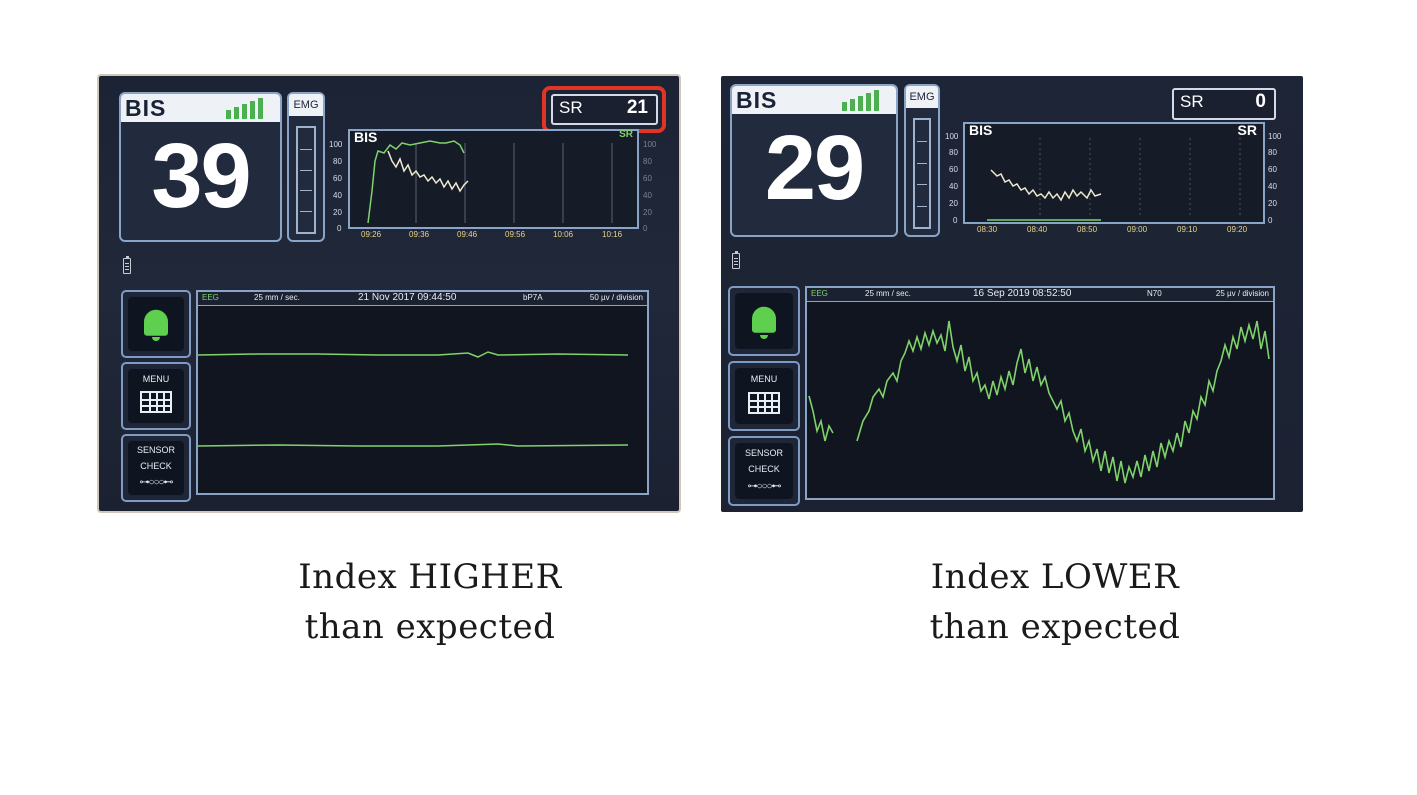  I want to click on sr-label: SR, so click(571, 107).